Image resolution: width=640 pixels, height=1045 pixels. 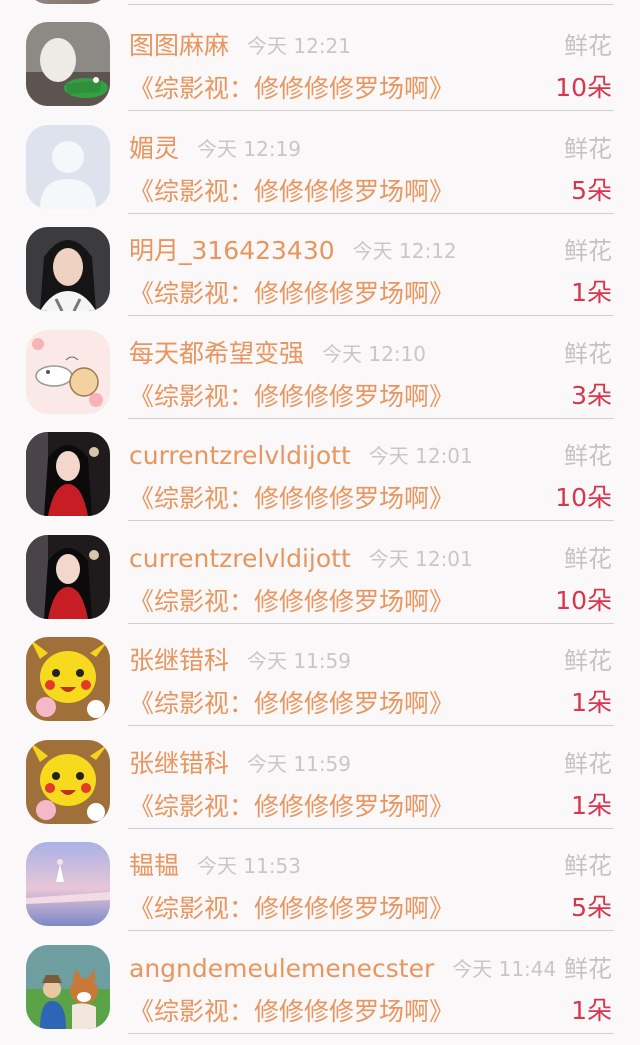 I want to click on gift-time: 今天 12:21, so click(x=299, y=46).